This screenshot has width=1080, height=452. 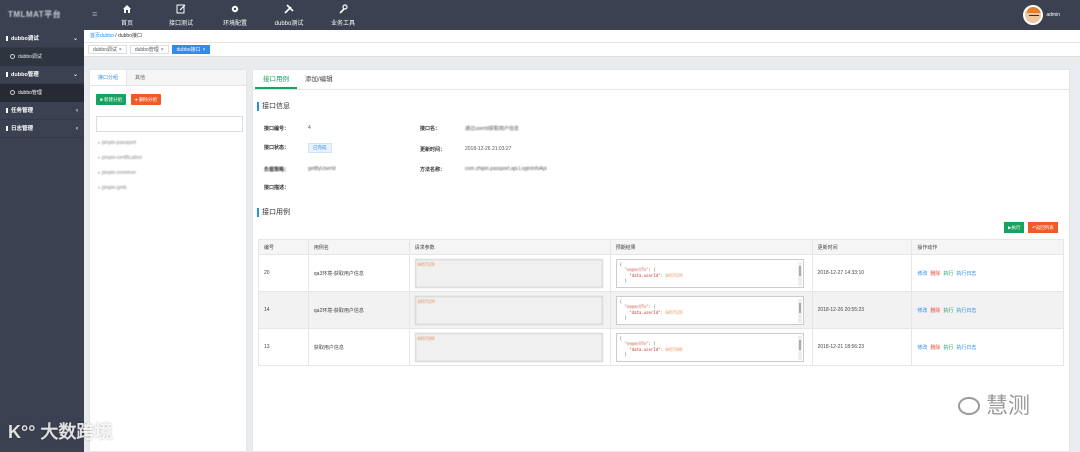 What do you see at coordinates (111, 99) in the screenshot?
I see `new-group-button: ■ 新建分组` at bounding box center [111, 99].